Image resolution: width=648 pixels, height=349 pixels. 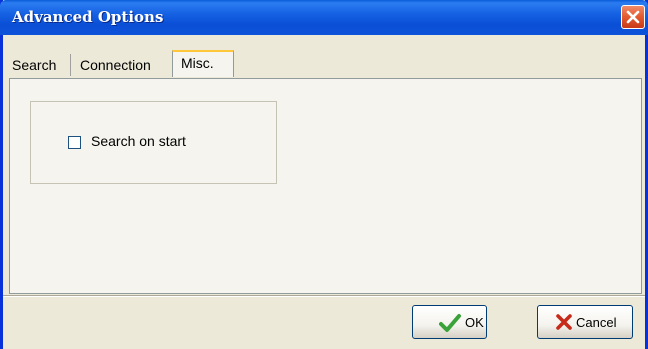 I want to click on ok-button: OK, so click(x=449, y=322).